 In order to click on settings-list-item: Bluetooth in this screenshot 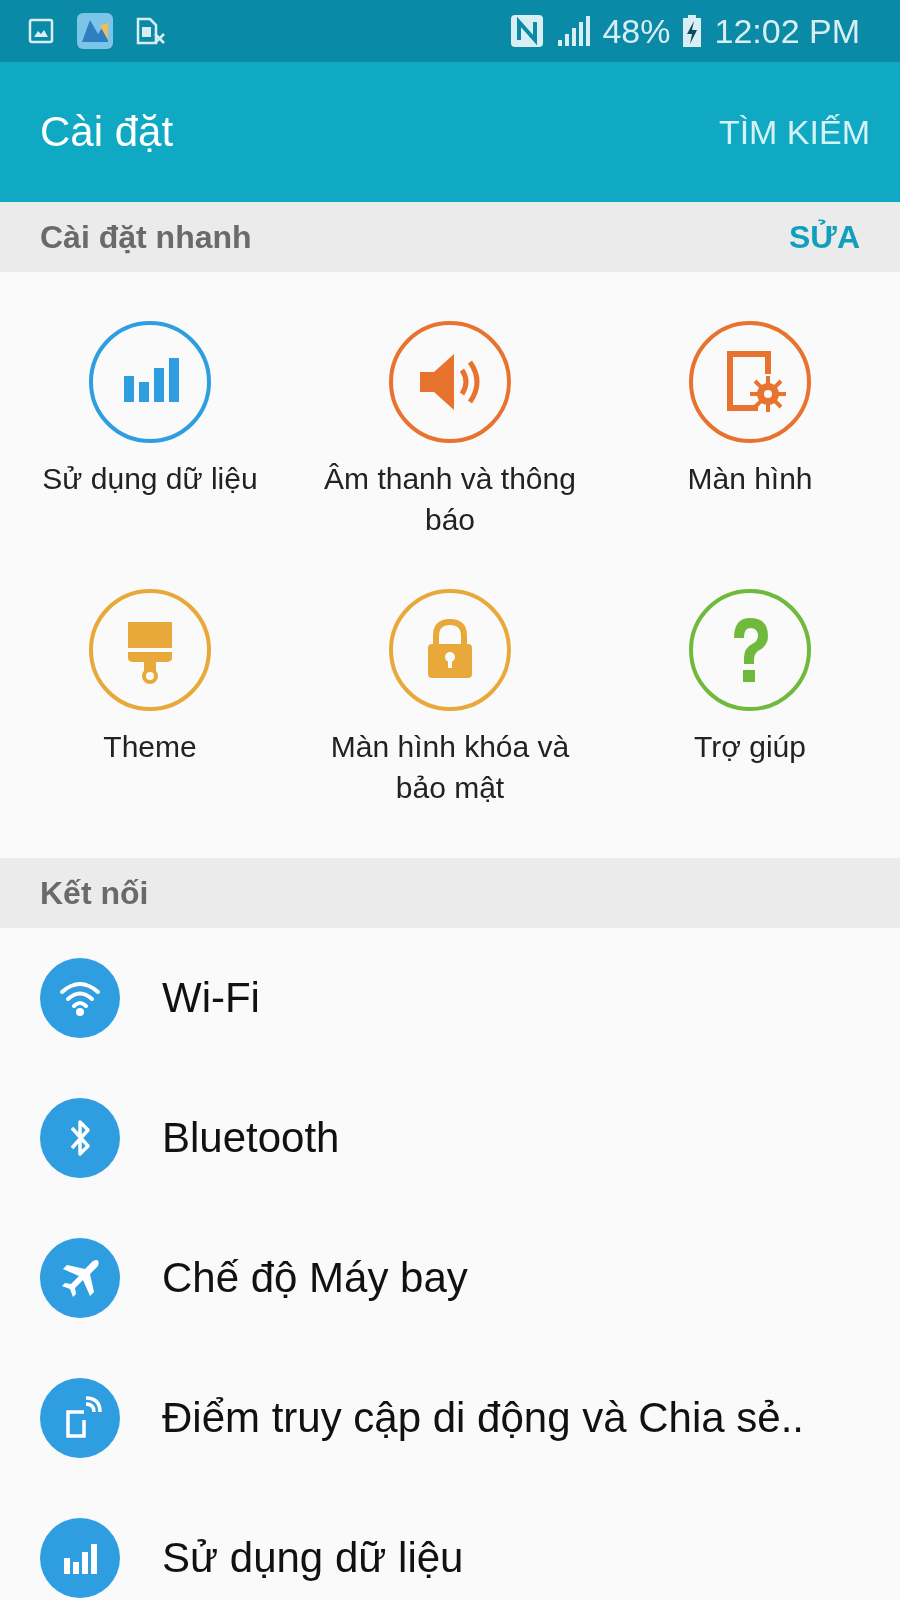, I will do `click(450, 1138)`.